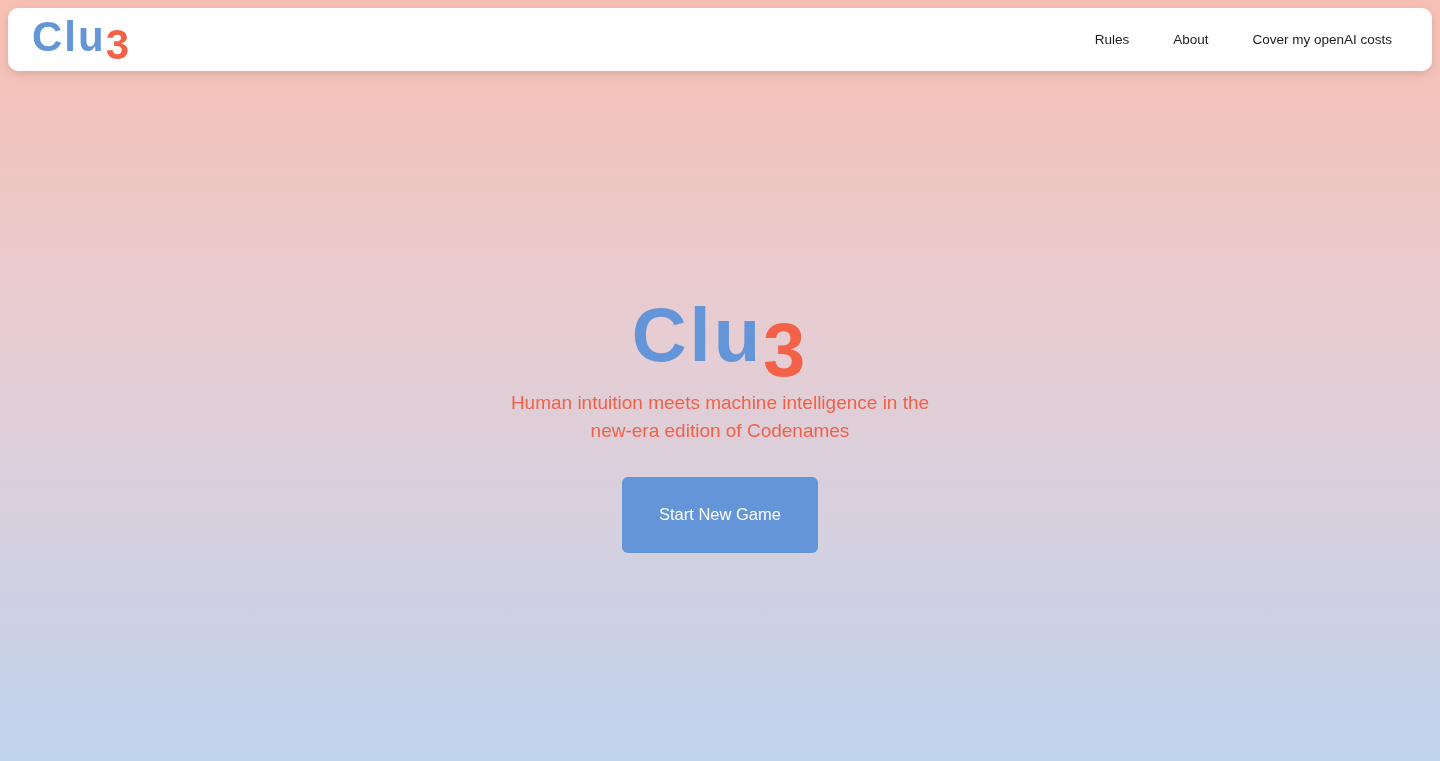  Describe the element at coordinates (1322, 39) in the screenshot. I see `nav-link: Cover my openAI costs` at that location.